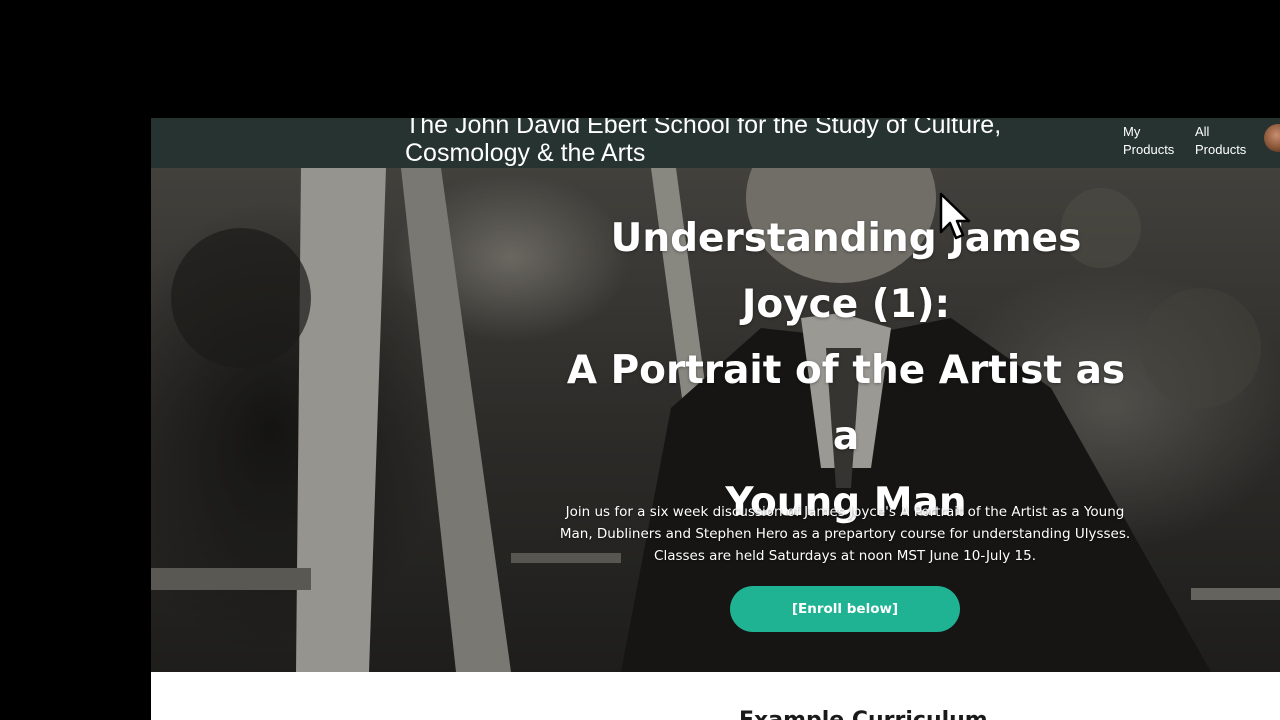 Image resolution: width=1280 pixels, height=720 pixels. Describe the element at coordinates (846, 304) in the screenshot. I see `course-title-line-2: Joyce (1):` at that location.